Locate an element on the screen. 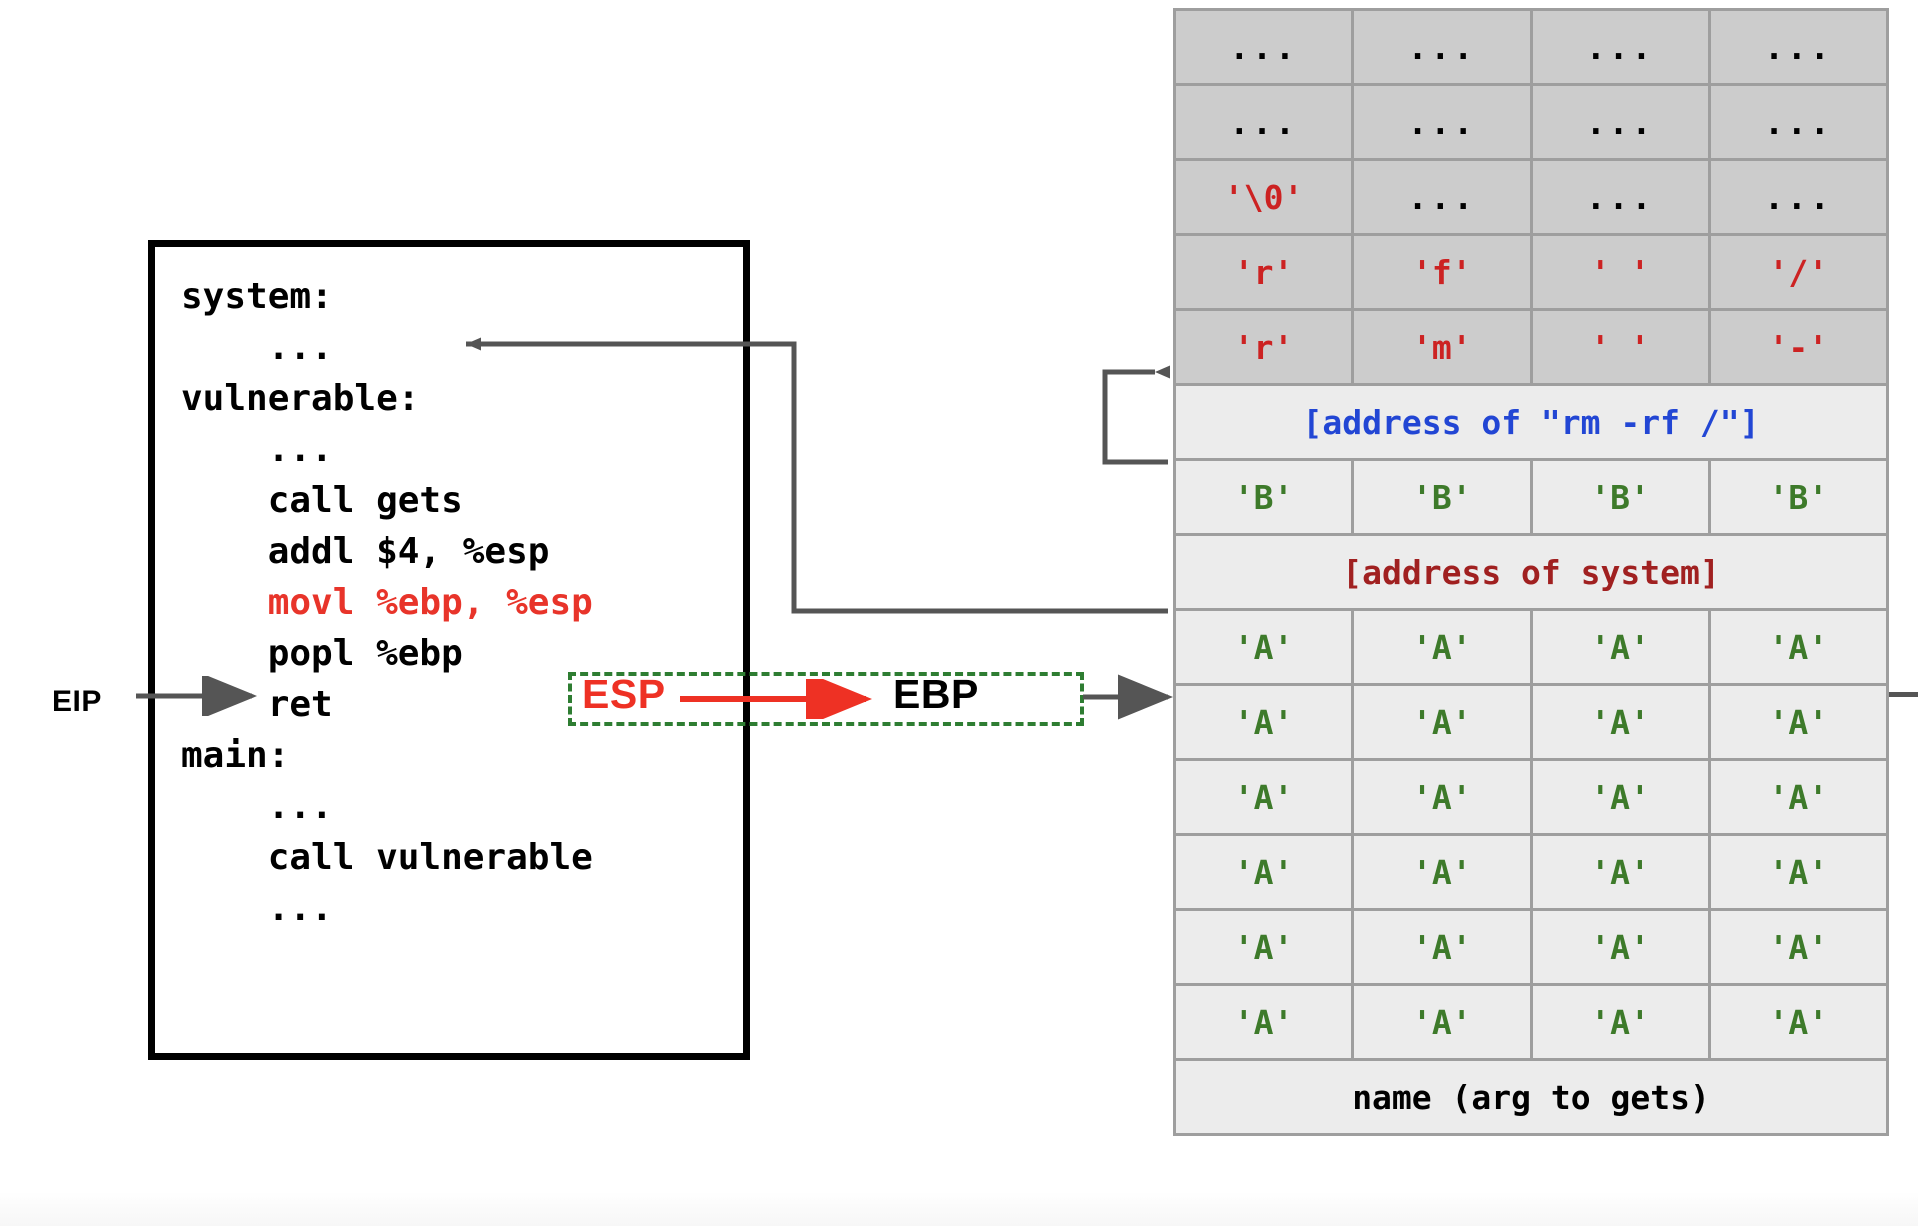  stack-row-label: name (arg to gets) is located at coordinates (1531, 1097).